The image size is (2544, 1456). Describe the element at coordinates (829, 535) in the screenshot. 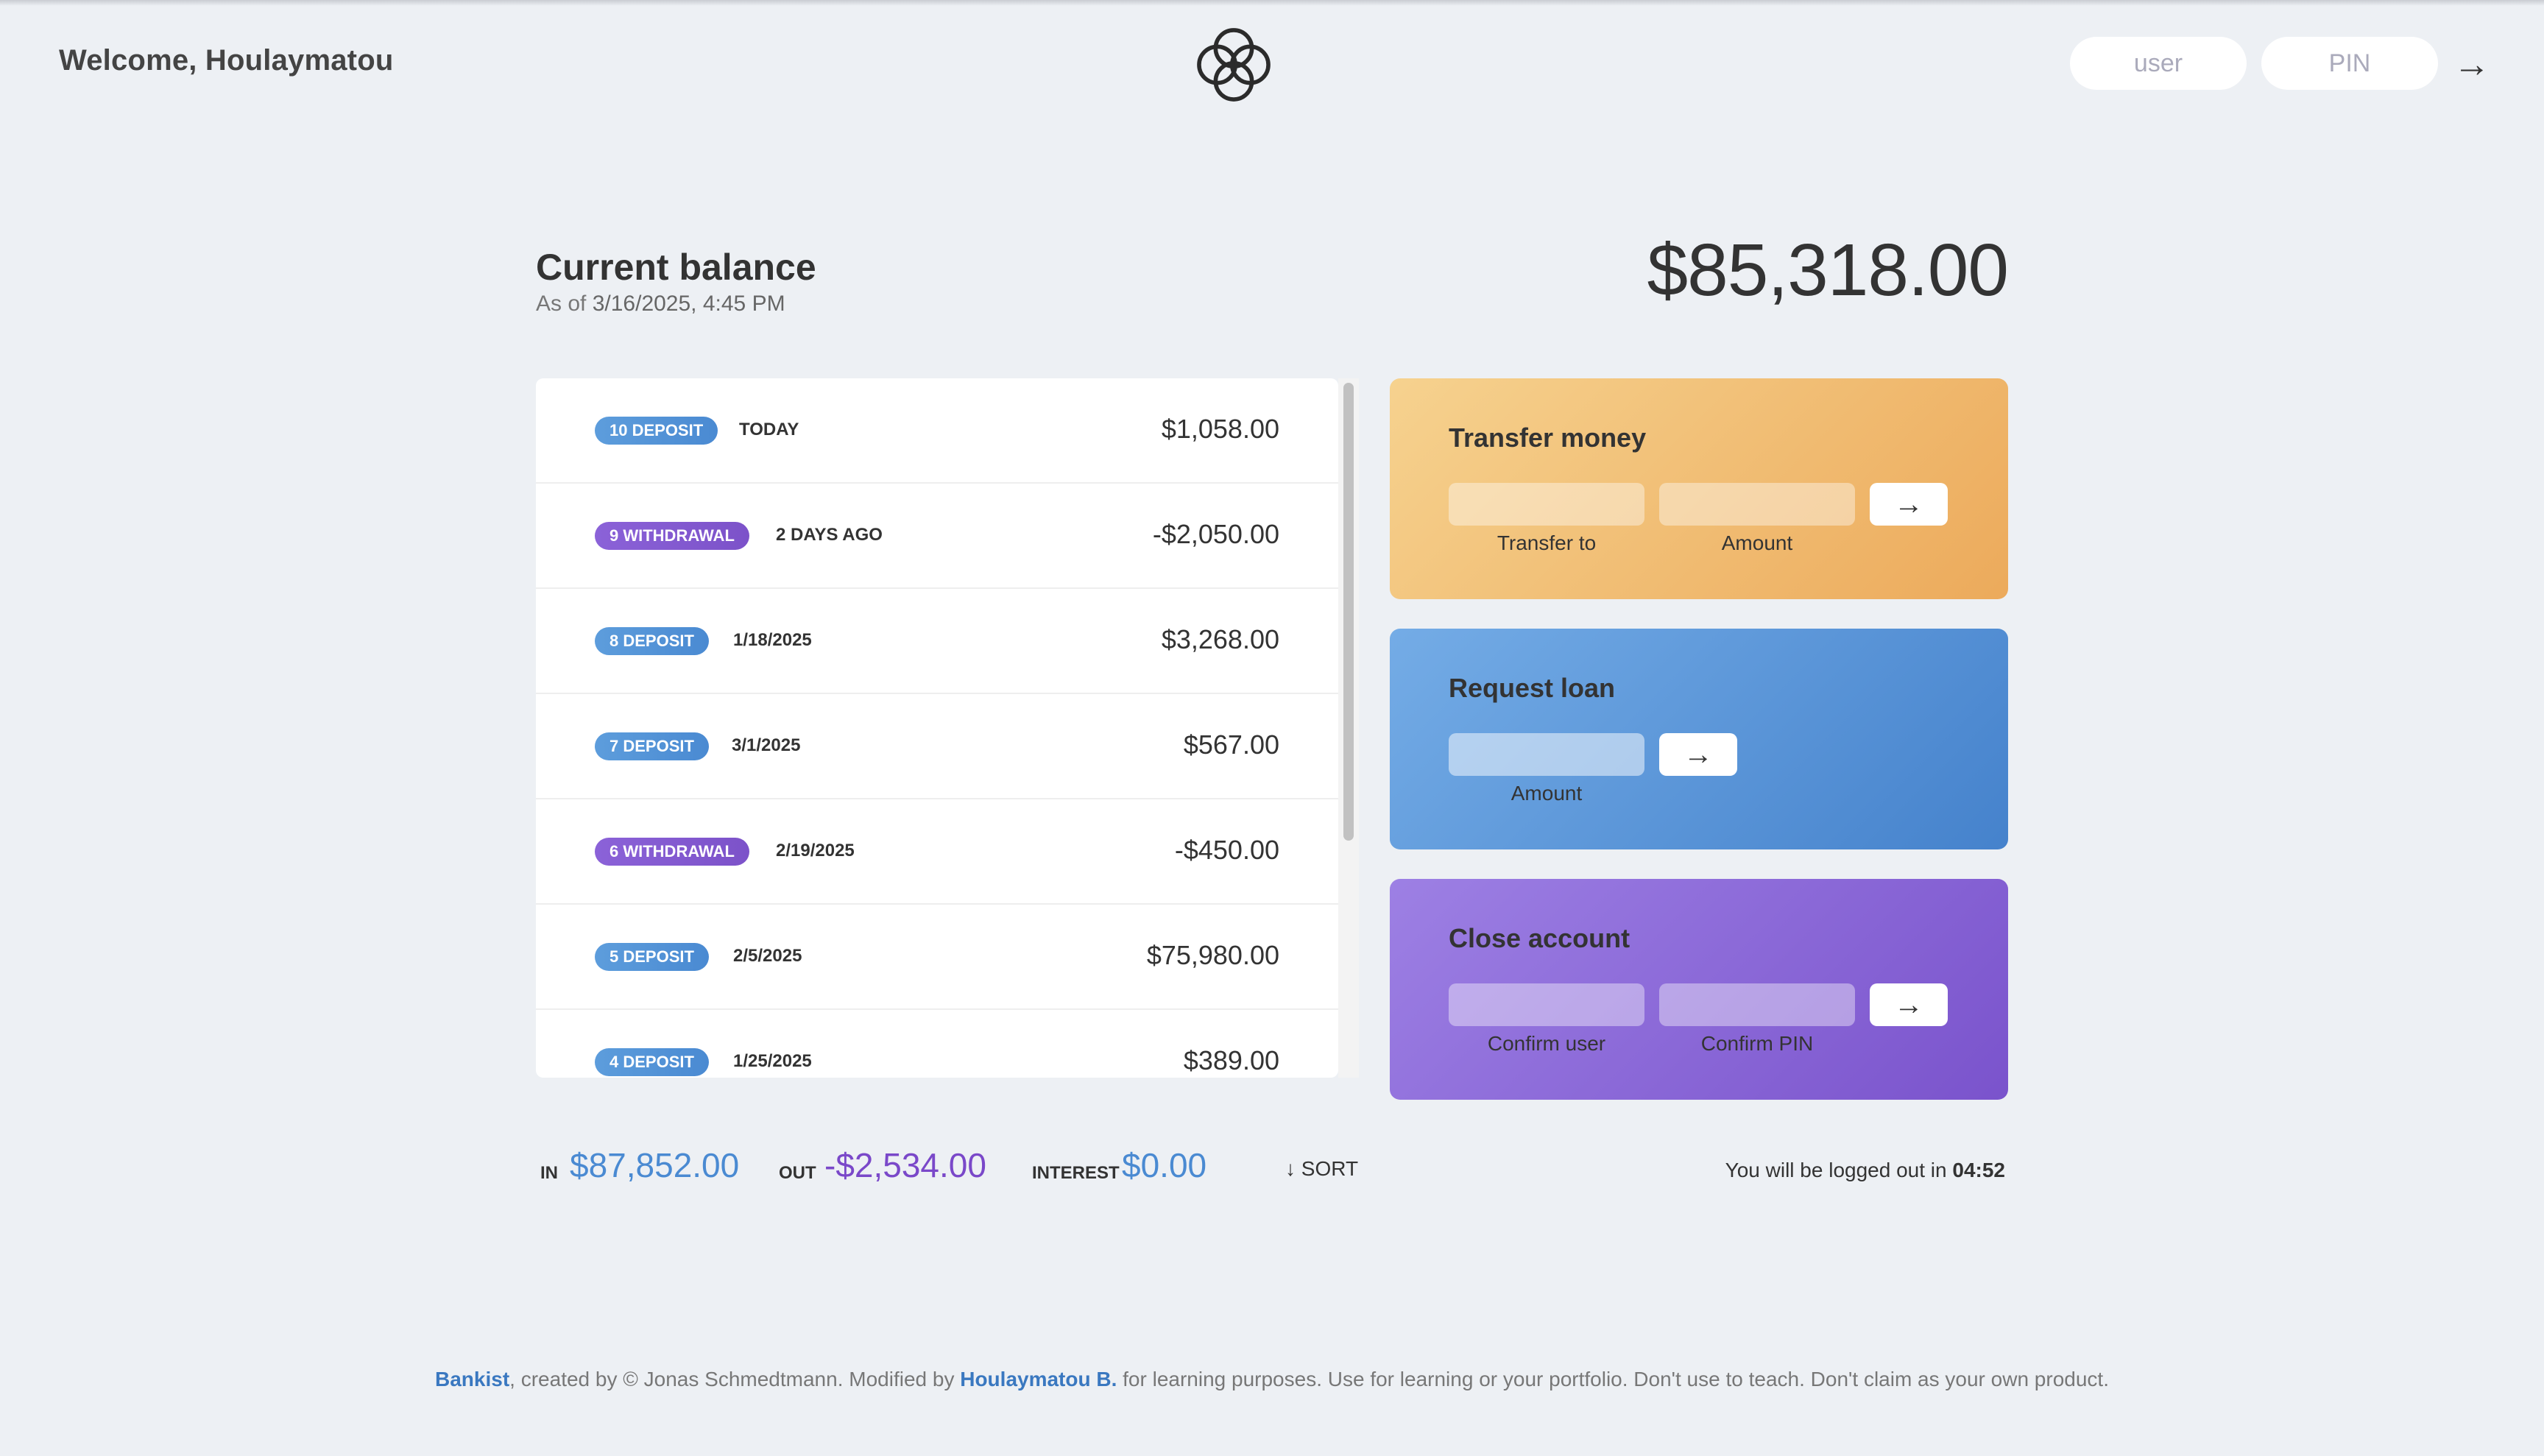

I see `movement-date: 2 days ago` at that location.